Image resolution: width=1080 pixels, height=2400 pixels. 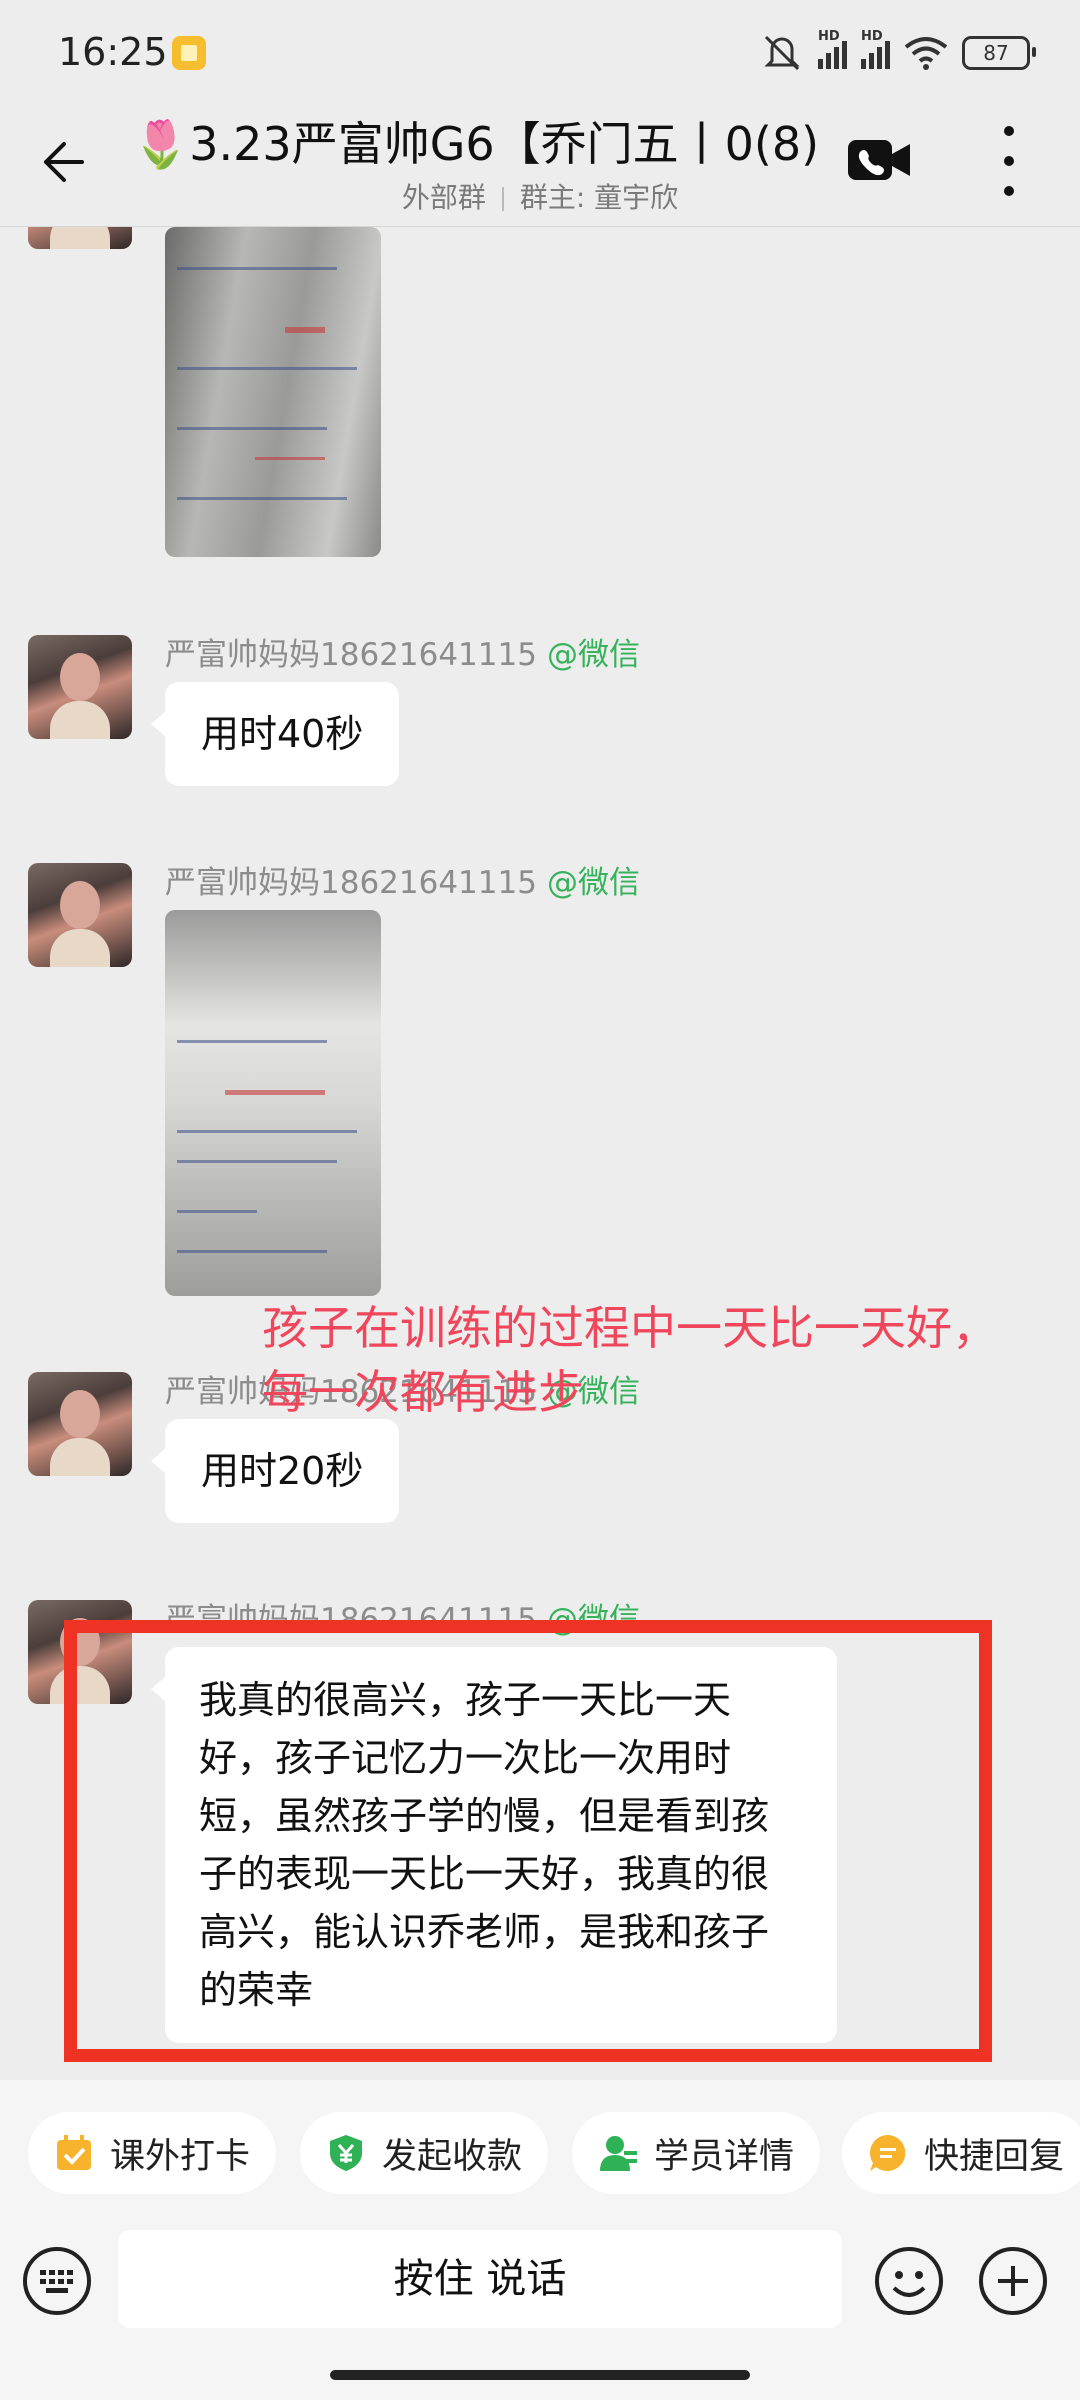 I want to click on quick-action-payment: 发起收款, so click(x=424, y=2153).